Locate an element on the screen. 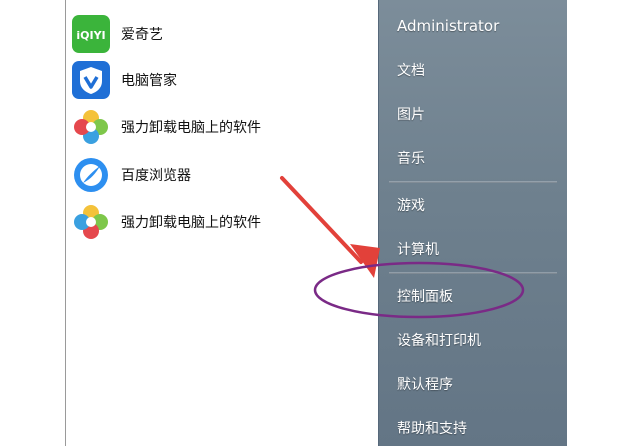 The image size is (624, 446). program-item-iqiyi: iQIYI 爱奇艺 is located at coordinates (221, 34).